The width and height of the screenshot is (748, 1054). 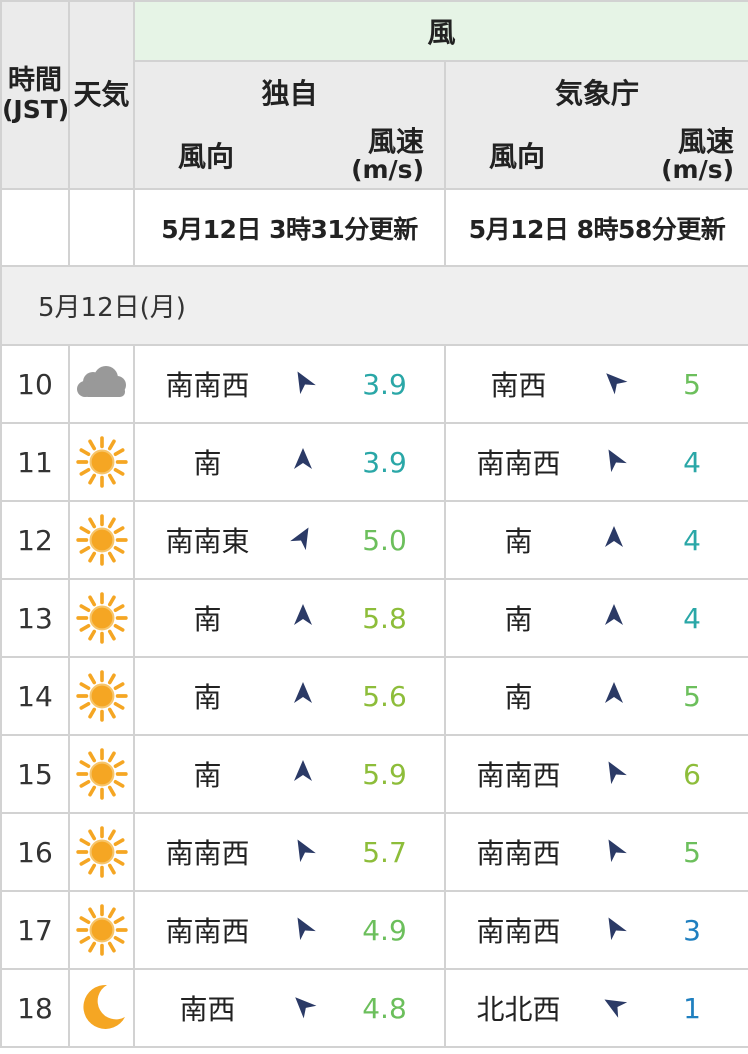 I want to click on own-speed-header: 風速 (m/s), so click(x=385, y=156).